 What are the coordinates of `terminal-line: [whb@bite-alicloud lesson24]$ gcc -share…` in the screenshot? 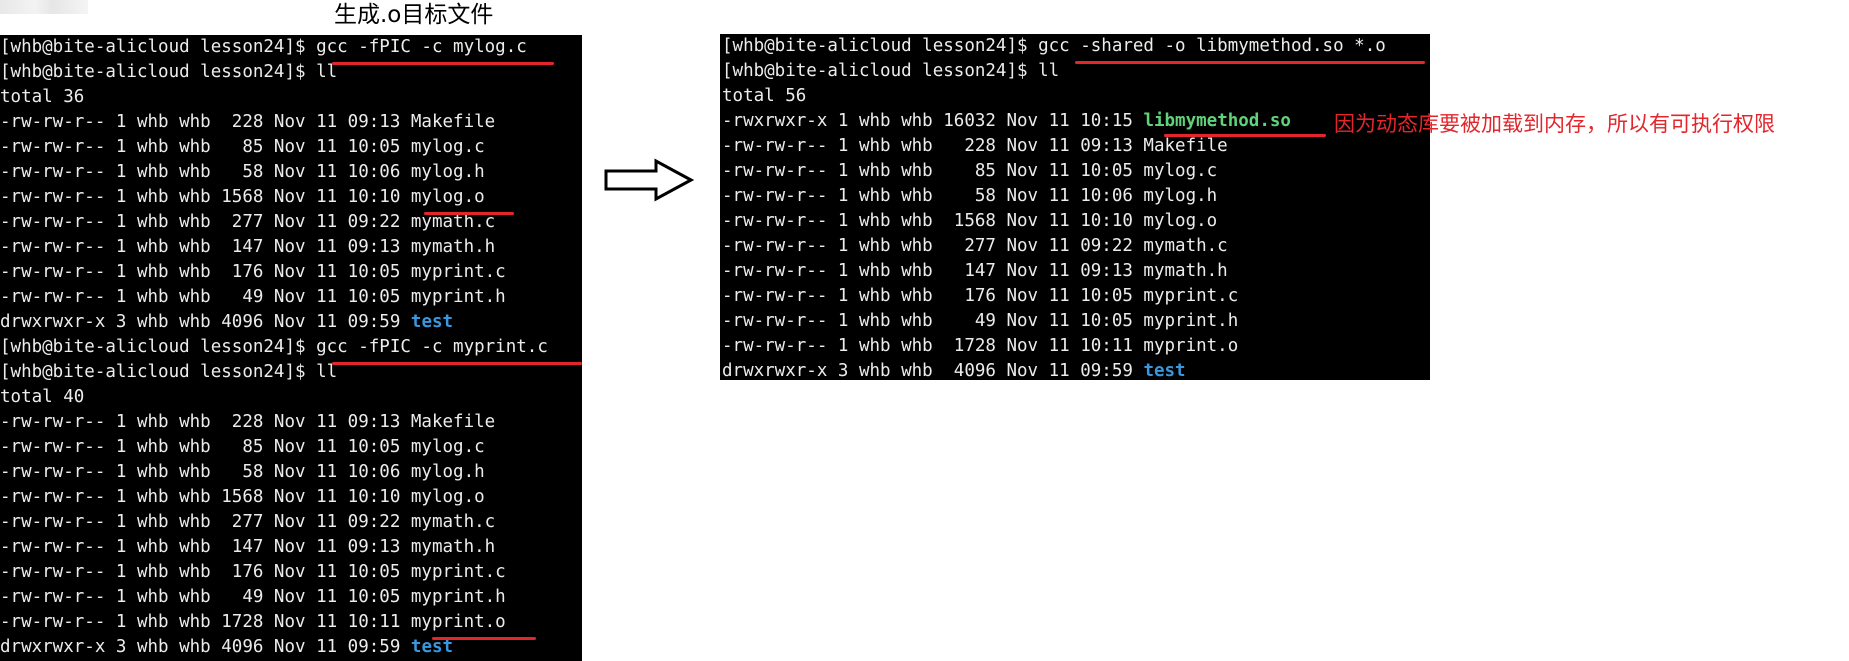 It's located at (1054, 46).